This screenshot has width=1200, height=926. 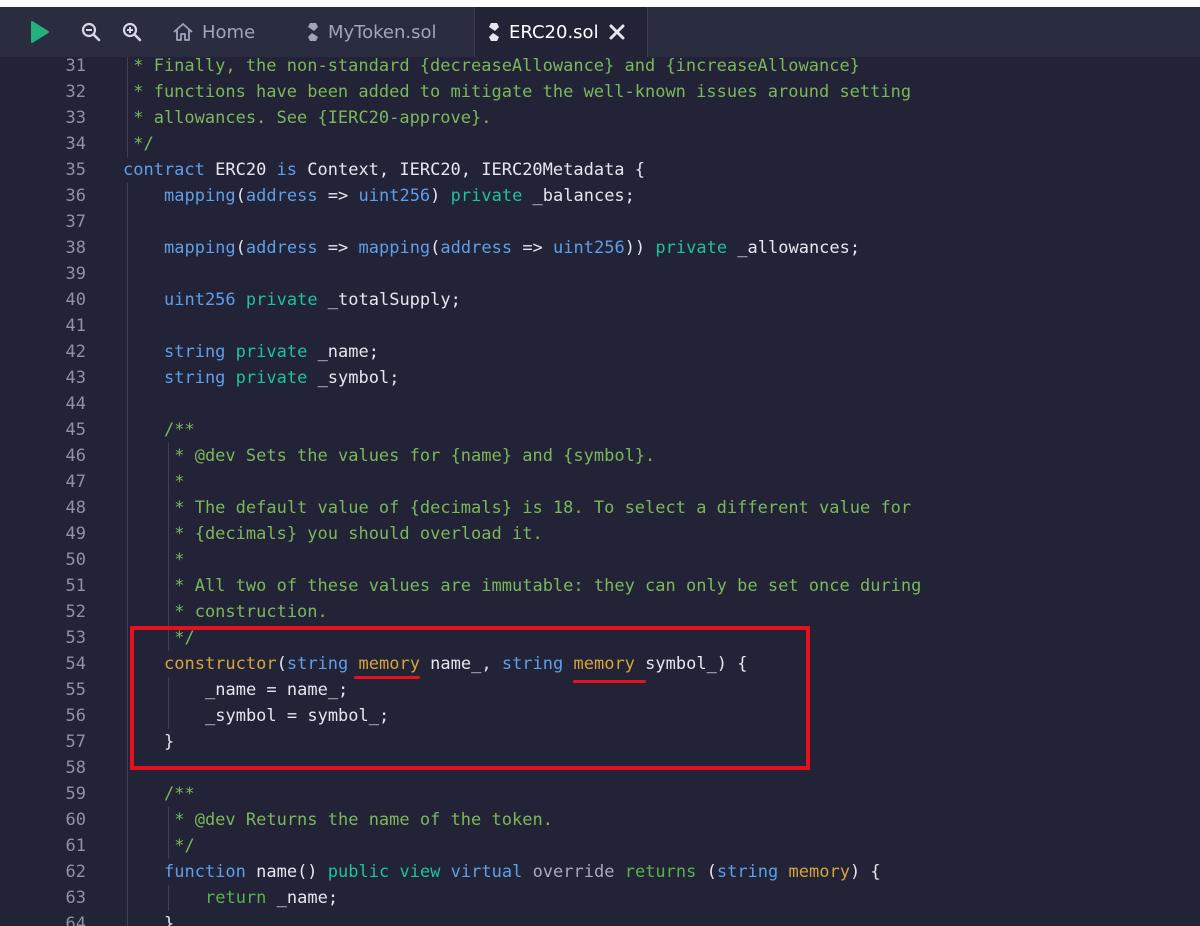 What do you see at coordinates (600, 300) in the screenshot?
I see `code-line: 40 uint256 private _totalSupply;` at bounding box center [600, 300].